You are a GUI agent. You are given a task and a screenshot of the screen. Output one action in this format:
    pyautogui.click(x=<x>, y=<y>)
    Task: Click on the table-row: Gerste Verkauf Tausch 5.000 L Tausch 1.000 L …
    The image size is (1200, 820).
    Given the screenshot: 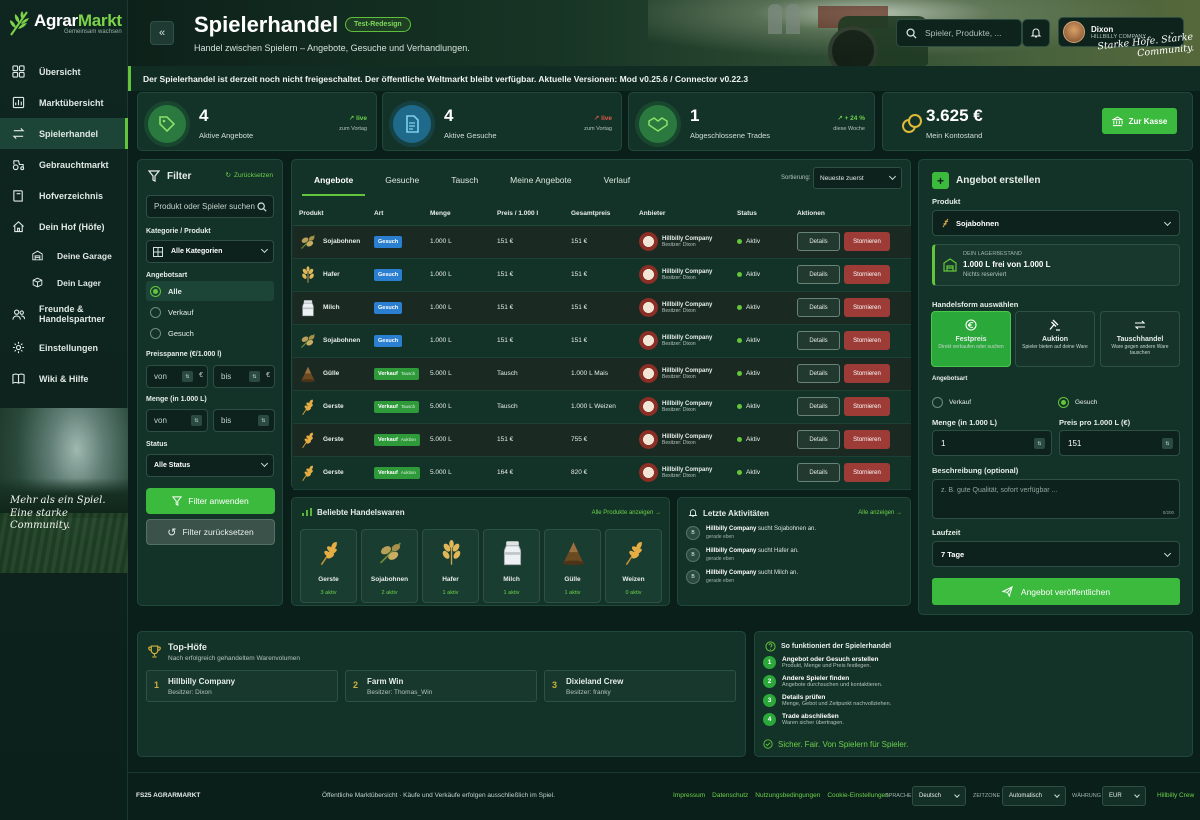 What is the action you would take?
    pyautogui.click(x=602, y=407)
    